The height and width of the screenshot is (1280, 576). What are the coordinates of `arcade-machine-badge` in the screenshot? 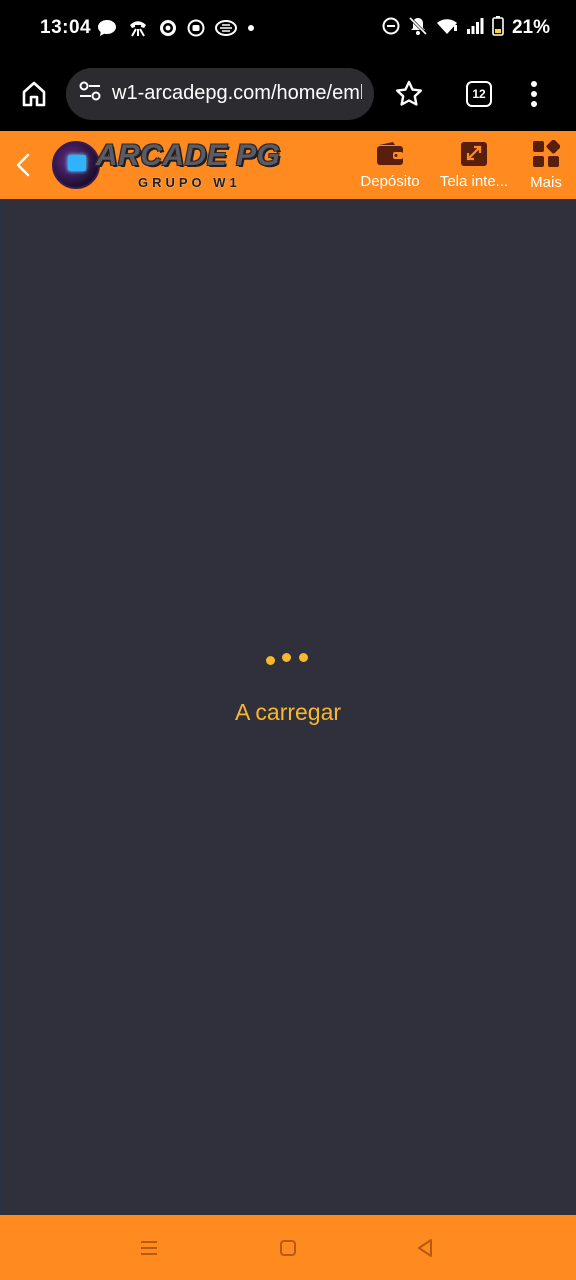 It's located at (76, 165).